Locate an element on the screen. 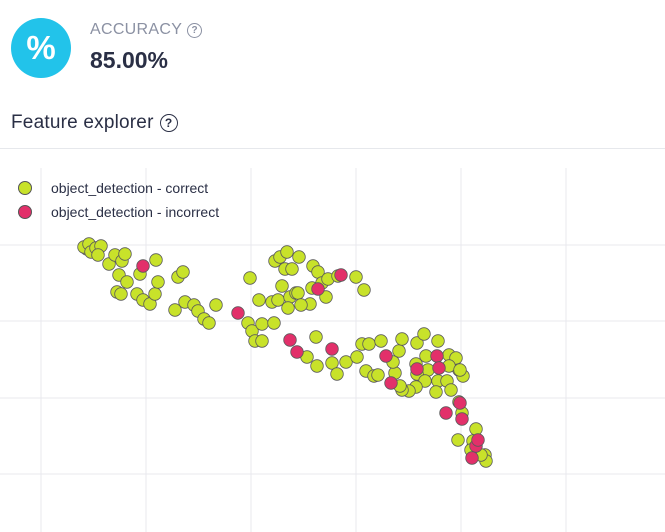 The height and width of the screenshot is (532, 665). accuracy-metric: % ACCURACY ? 85.00% is located at coordinates (107, 48).